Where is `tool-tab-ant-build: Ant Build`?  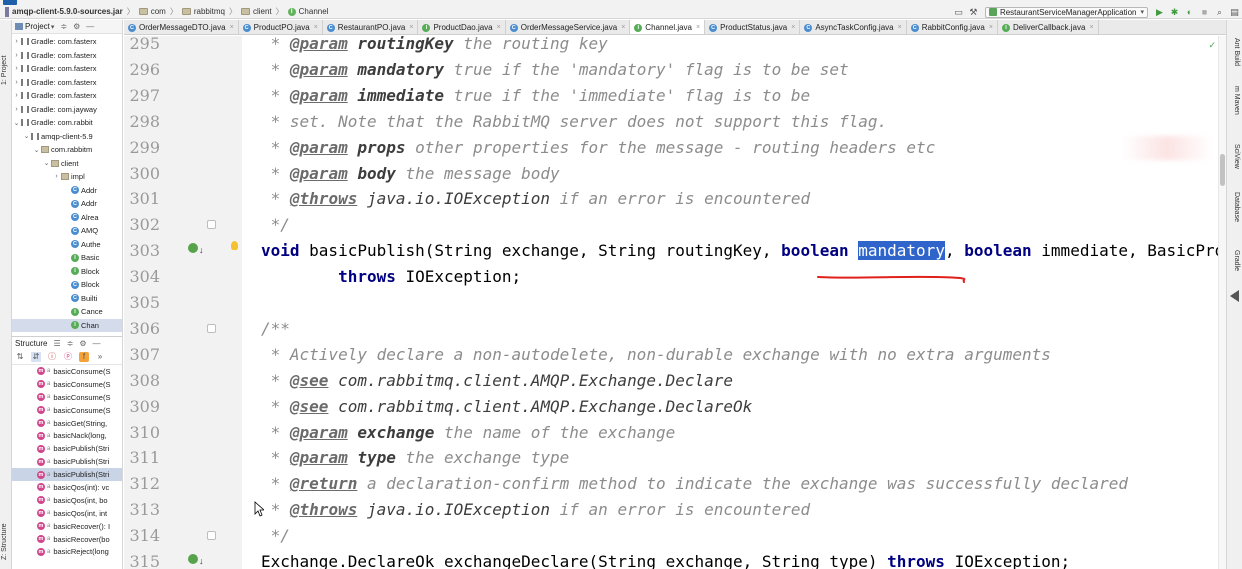 tool-tab-ant-build: Ant Build is located at coordinates (1235, 52).